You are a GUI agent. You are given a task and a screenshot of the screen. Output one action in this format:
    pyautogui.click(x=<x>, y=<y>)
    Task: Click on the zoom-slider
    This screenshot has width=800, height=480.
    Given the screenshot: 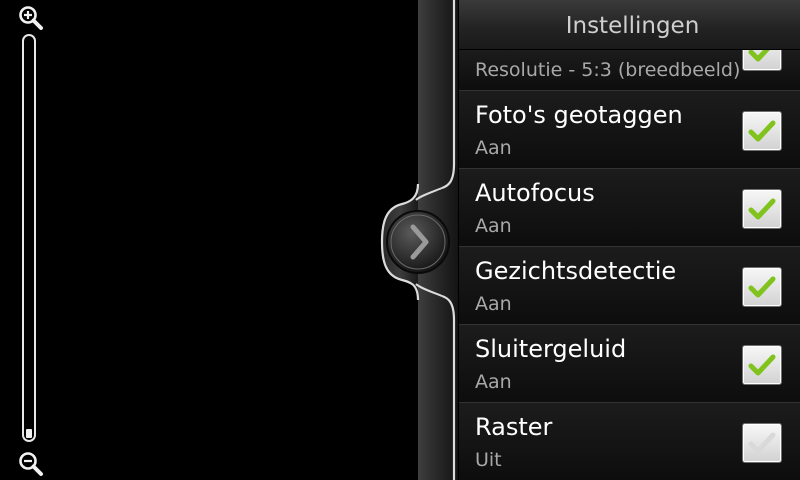 What is the action you would take?
    pyautogui.click(x=29, y=238)
    